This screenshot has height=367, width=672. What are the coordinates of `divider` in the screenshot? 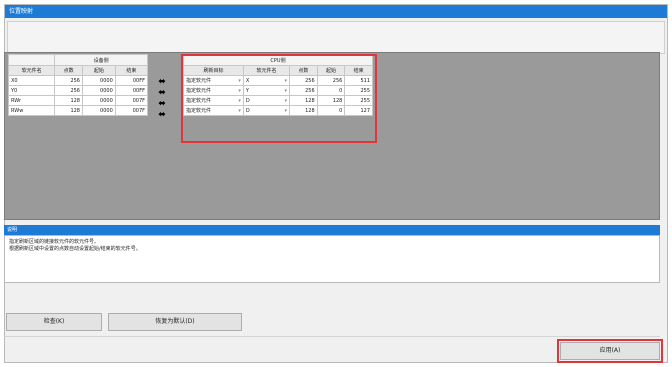 It's located at (332, 336).